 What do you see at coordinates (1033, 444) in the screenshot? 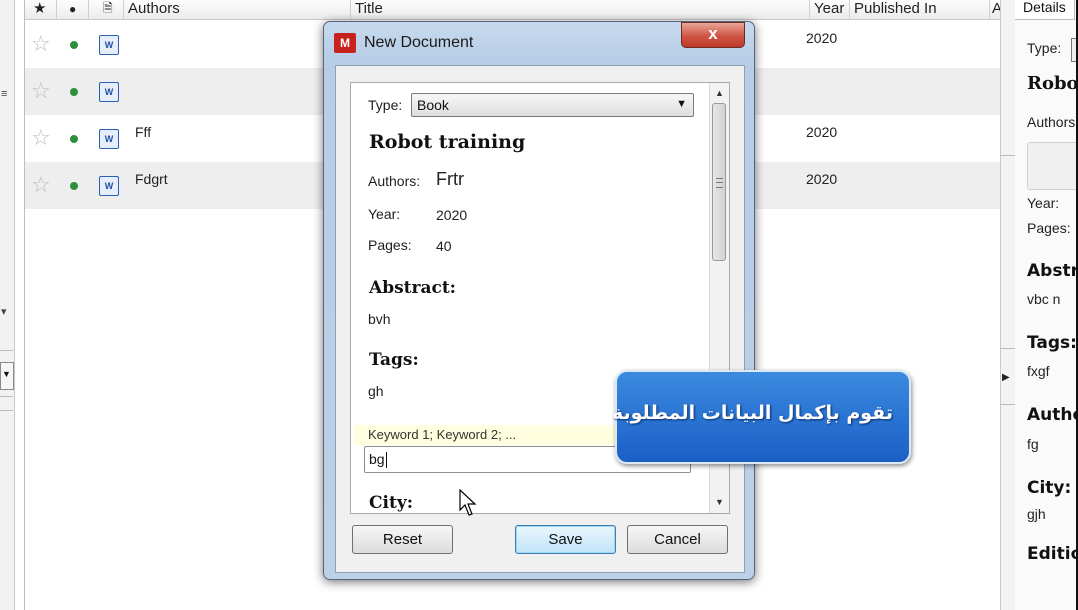
I see `details-author-keywords-value: fg` at bounding box center [1033, 444].